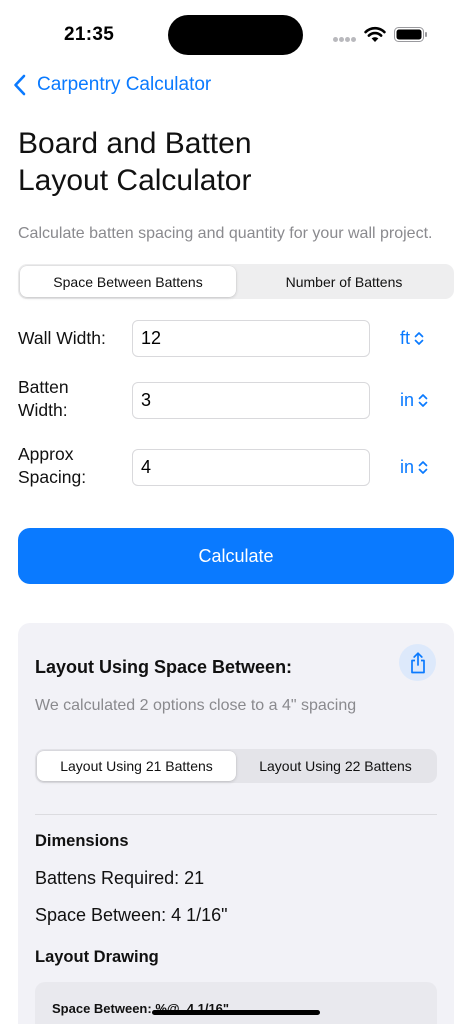  What do you see at coordinates (251, 338) in the screenshot?
I see `wall-width-input` at bounding box center [251, 338].